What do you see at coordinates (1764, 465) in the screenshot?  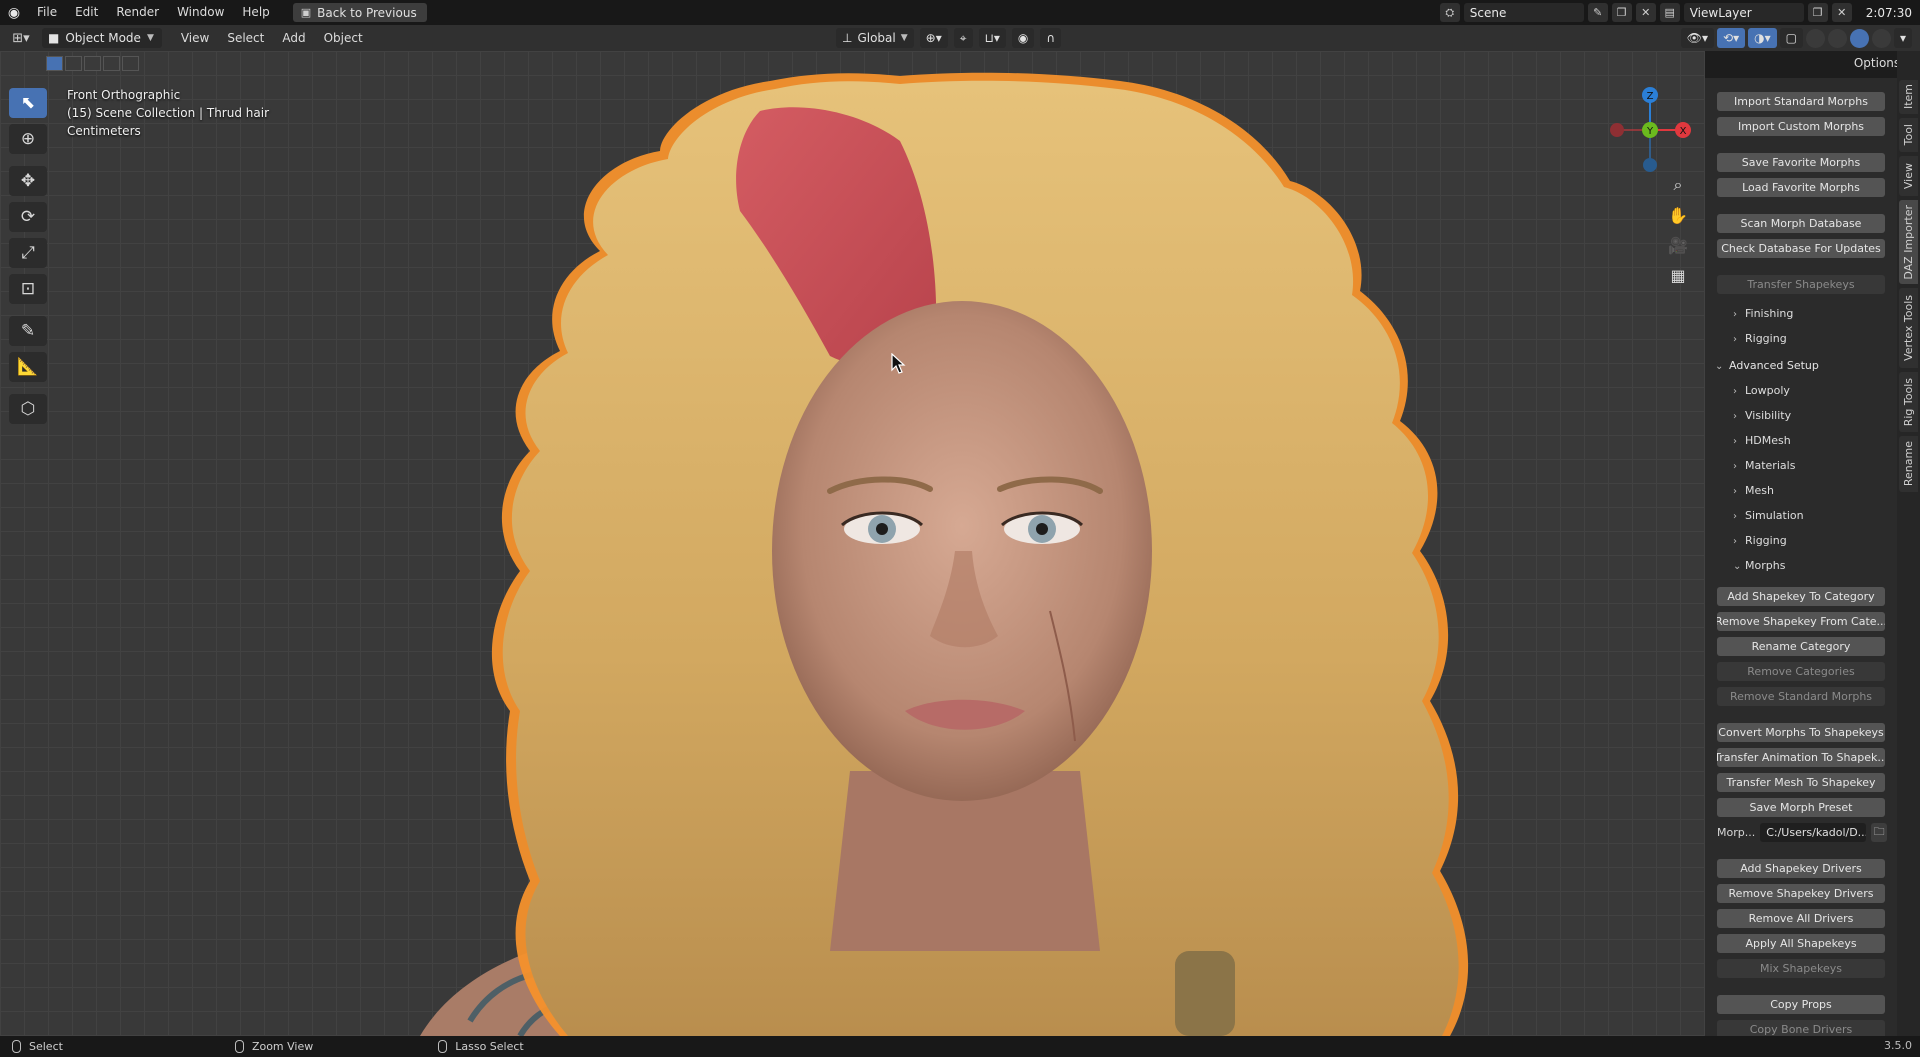 I see `section-materials: › Materials` at bounding box center [1764, 465].